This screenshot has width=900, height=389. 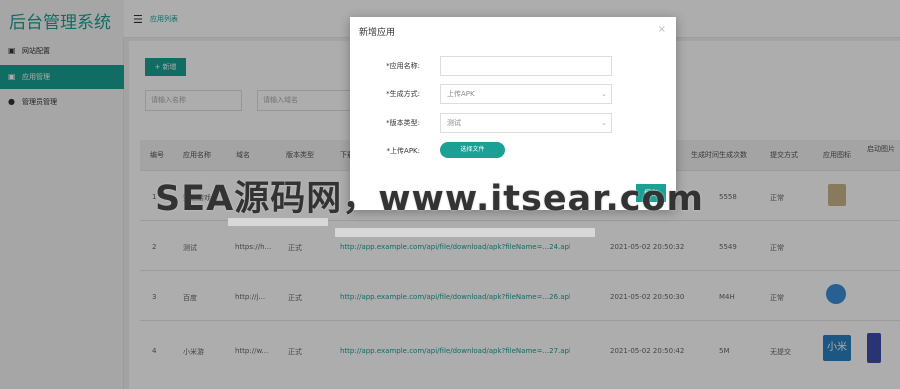 I want to click on field-label: *上传APK:, so click(x=403, y=151).